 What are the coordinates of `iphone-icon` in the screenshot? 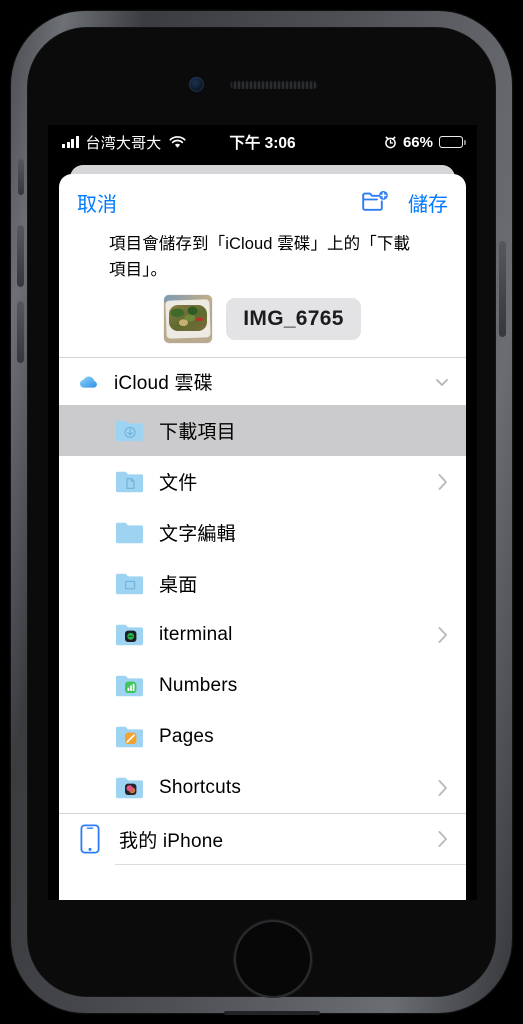 It's located at (90, 839).